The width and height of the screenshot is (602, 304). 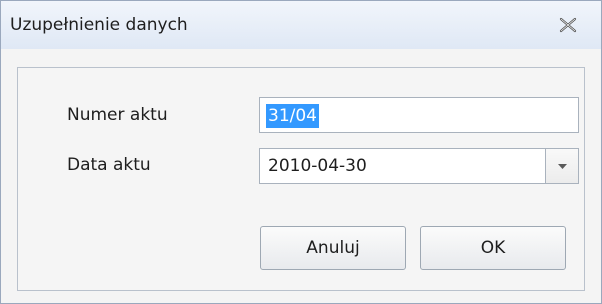 I want to click on chevron-down-icon, so click(x=562, y=166).